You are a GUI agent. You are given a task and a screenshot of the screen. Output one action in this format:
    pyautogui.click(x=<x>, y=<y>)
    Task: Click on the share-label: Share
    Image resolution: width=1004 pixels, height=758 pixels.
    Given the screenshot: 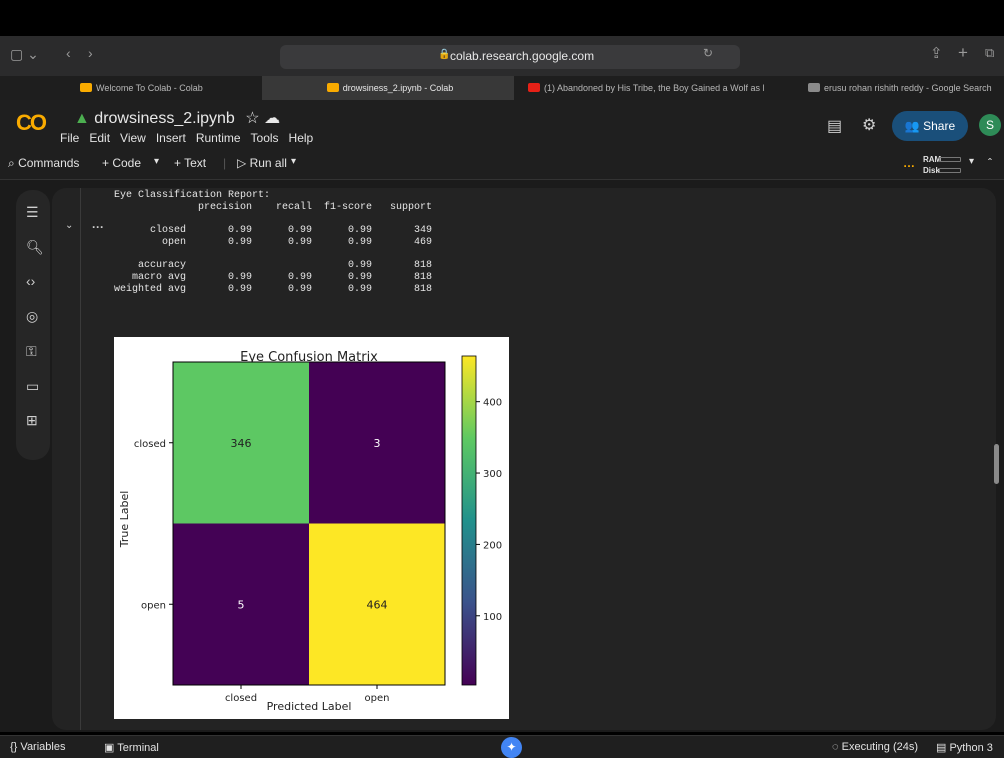 What is the action you would take?
    pyautogui.click(x=939, y=126)
    